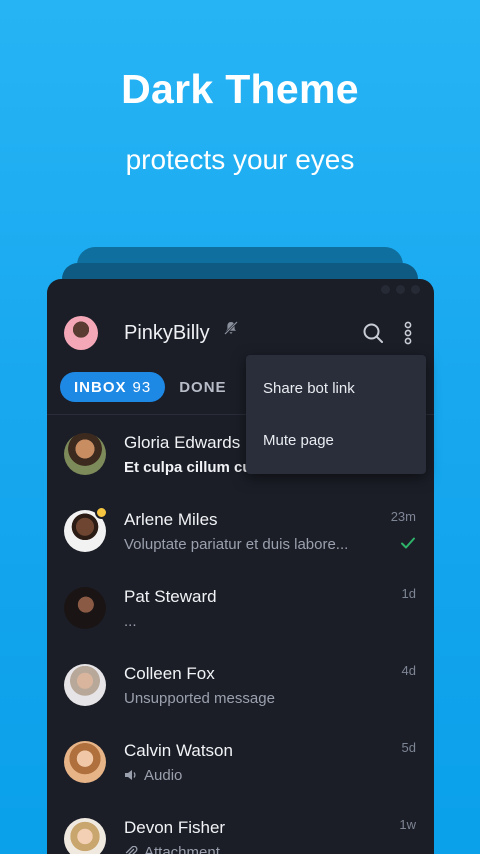 This screenshot has height=854, width=480. I want to click on message-time: 23m, so click(403, 516).